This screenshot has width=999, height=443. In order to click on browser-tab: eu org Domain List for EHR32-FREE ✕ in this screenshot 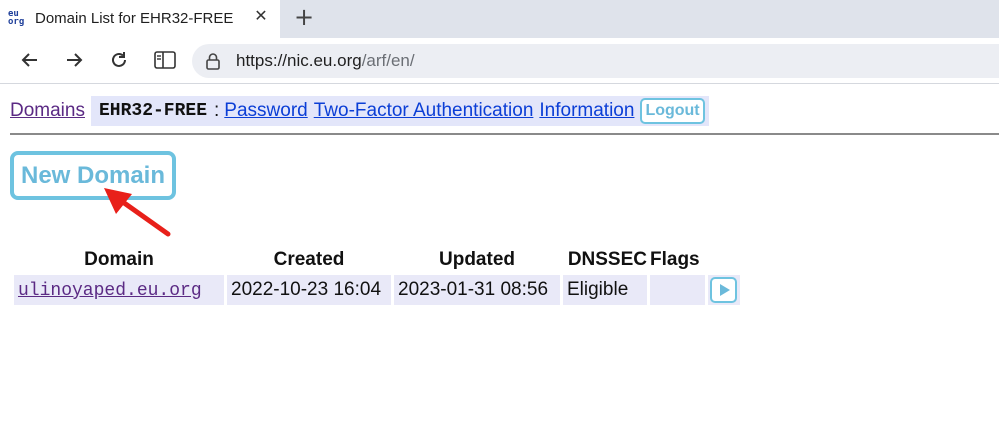, I will do `click(140, 19)`.